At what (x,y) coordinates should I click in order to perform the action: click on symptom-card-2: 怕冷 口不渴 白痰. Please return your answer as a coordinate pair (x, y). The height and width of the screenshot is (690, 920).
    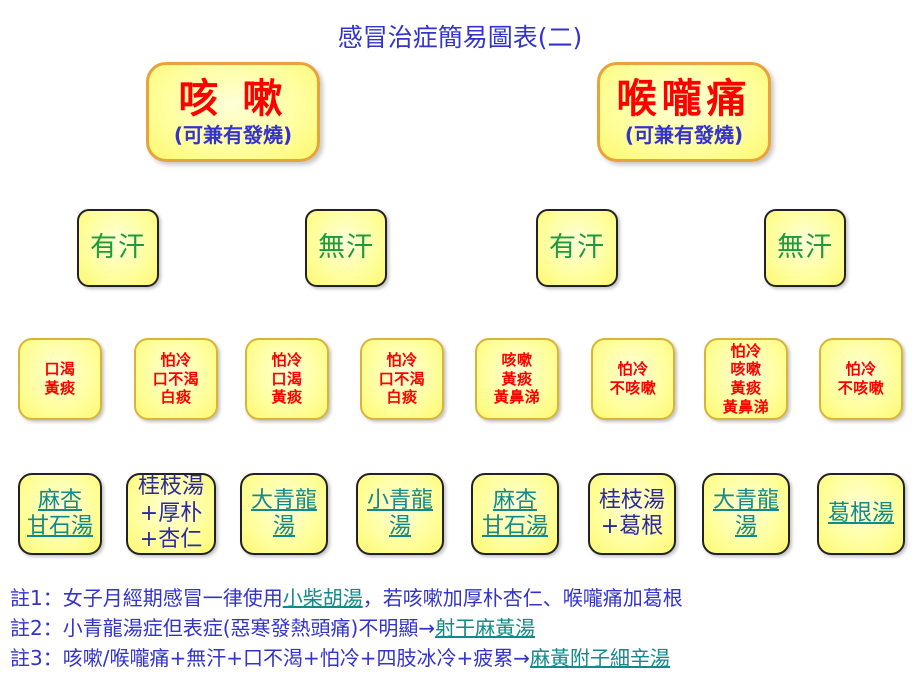
    Looking at the image, I should click on (176, 379).